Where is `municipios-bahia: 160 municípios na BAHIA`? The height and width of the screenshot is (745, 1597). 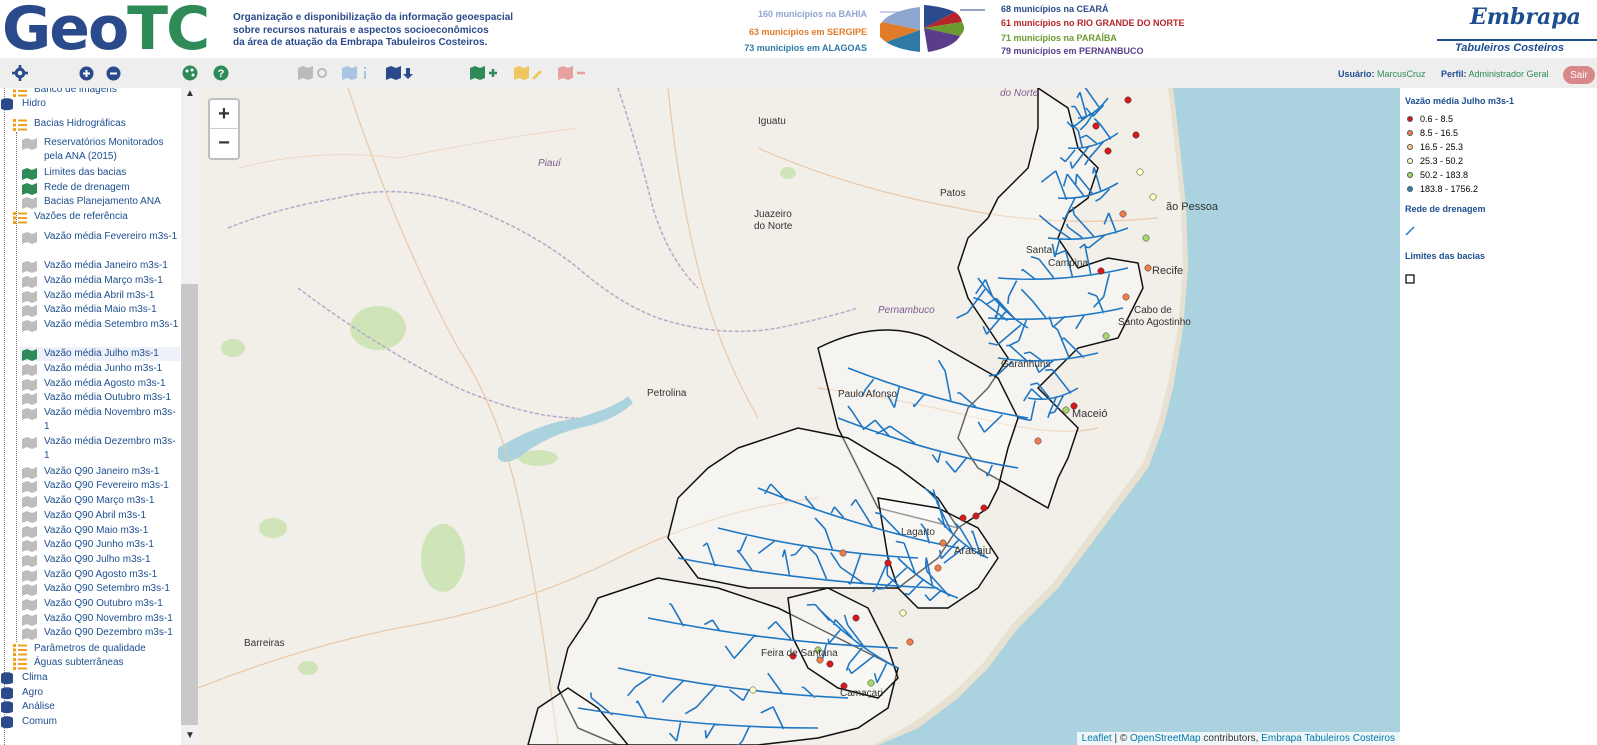
municipios-bahia: 160 municípios na BAHIA is located at coordinates (812, 14).